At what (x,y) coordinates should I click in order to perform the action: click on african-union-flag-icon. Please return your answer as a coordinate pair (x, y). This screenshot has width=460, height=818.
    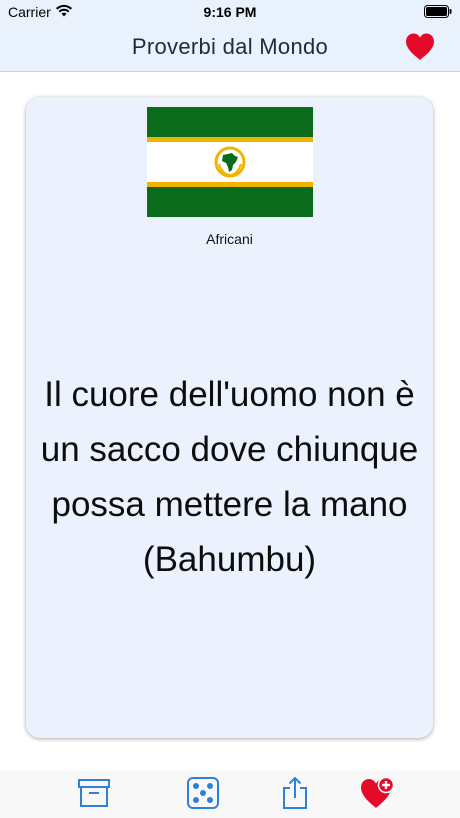
    Looking at the image, I should click on (230, 164).